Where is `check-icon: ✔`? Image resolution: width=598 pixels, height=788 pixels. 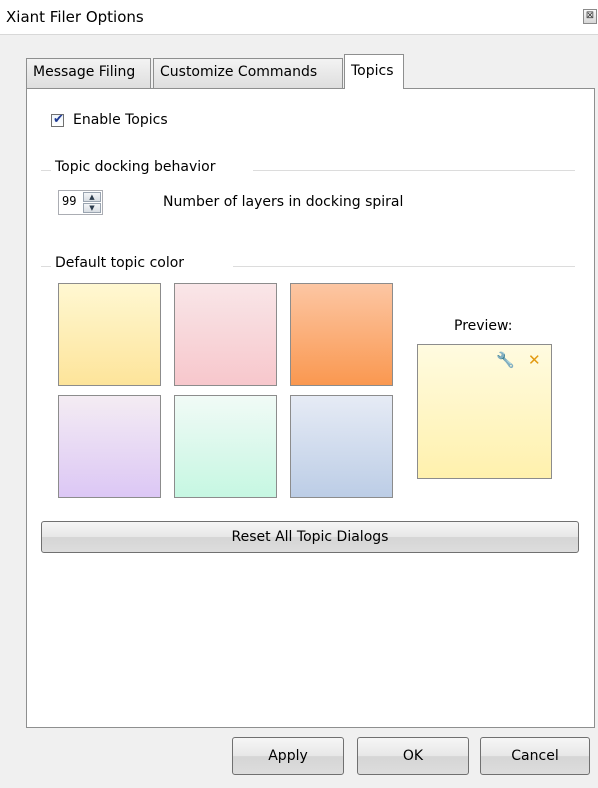 check-icon: ✔ is located at coordinates (58, 119).